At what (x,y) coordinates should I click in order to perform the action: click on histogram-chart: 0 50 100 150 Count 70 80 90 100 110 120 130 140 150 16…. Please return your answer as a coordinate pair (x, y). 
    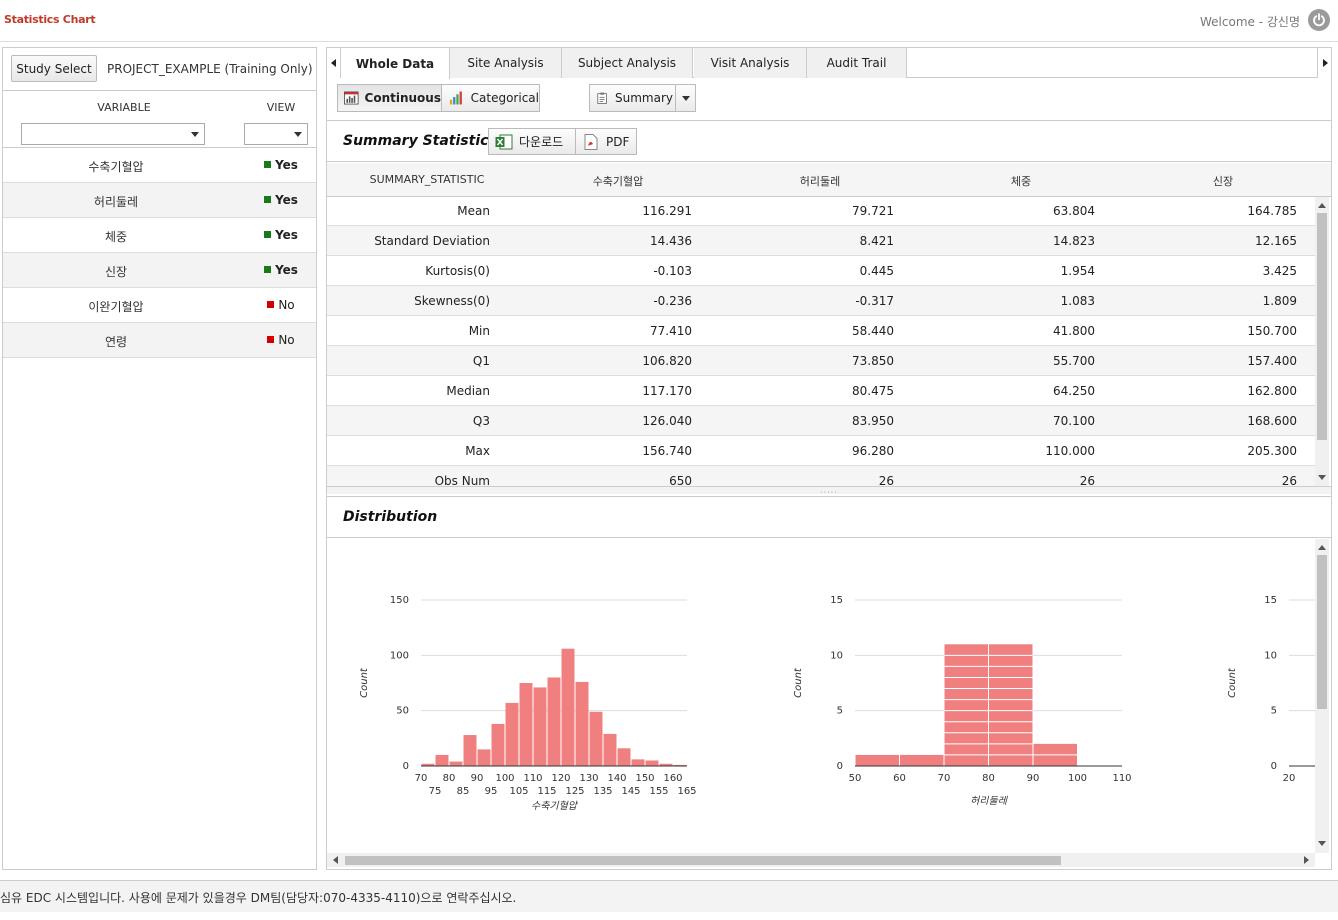
    Looking at the image, I should click on (528, 703).